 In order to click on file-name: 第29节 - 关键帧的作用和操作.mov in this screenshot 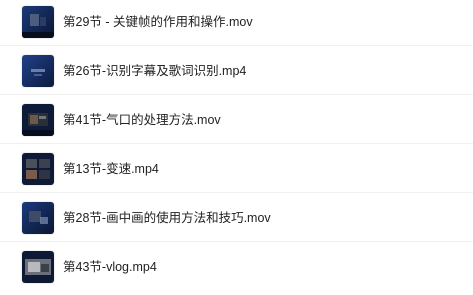, I will do `click(158, 22)`.